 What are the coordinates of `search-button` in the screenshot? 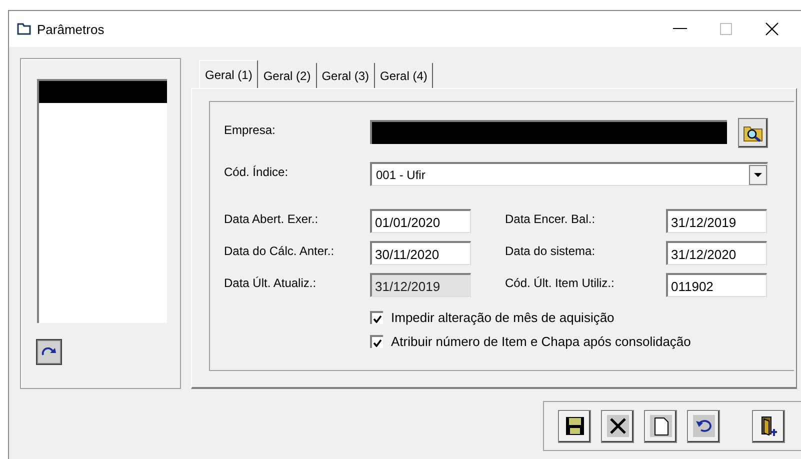 It's located at (753, 133).